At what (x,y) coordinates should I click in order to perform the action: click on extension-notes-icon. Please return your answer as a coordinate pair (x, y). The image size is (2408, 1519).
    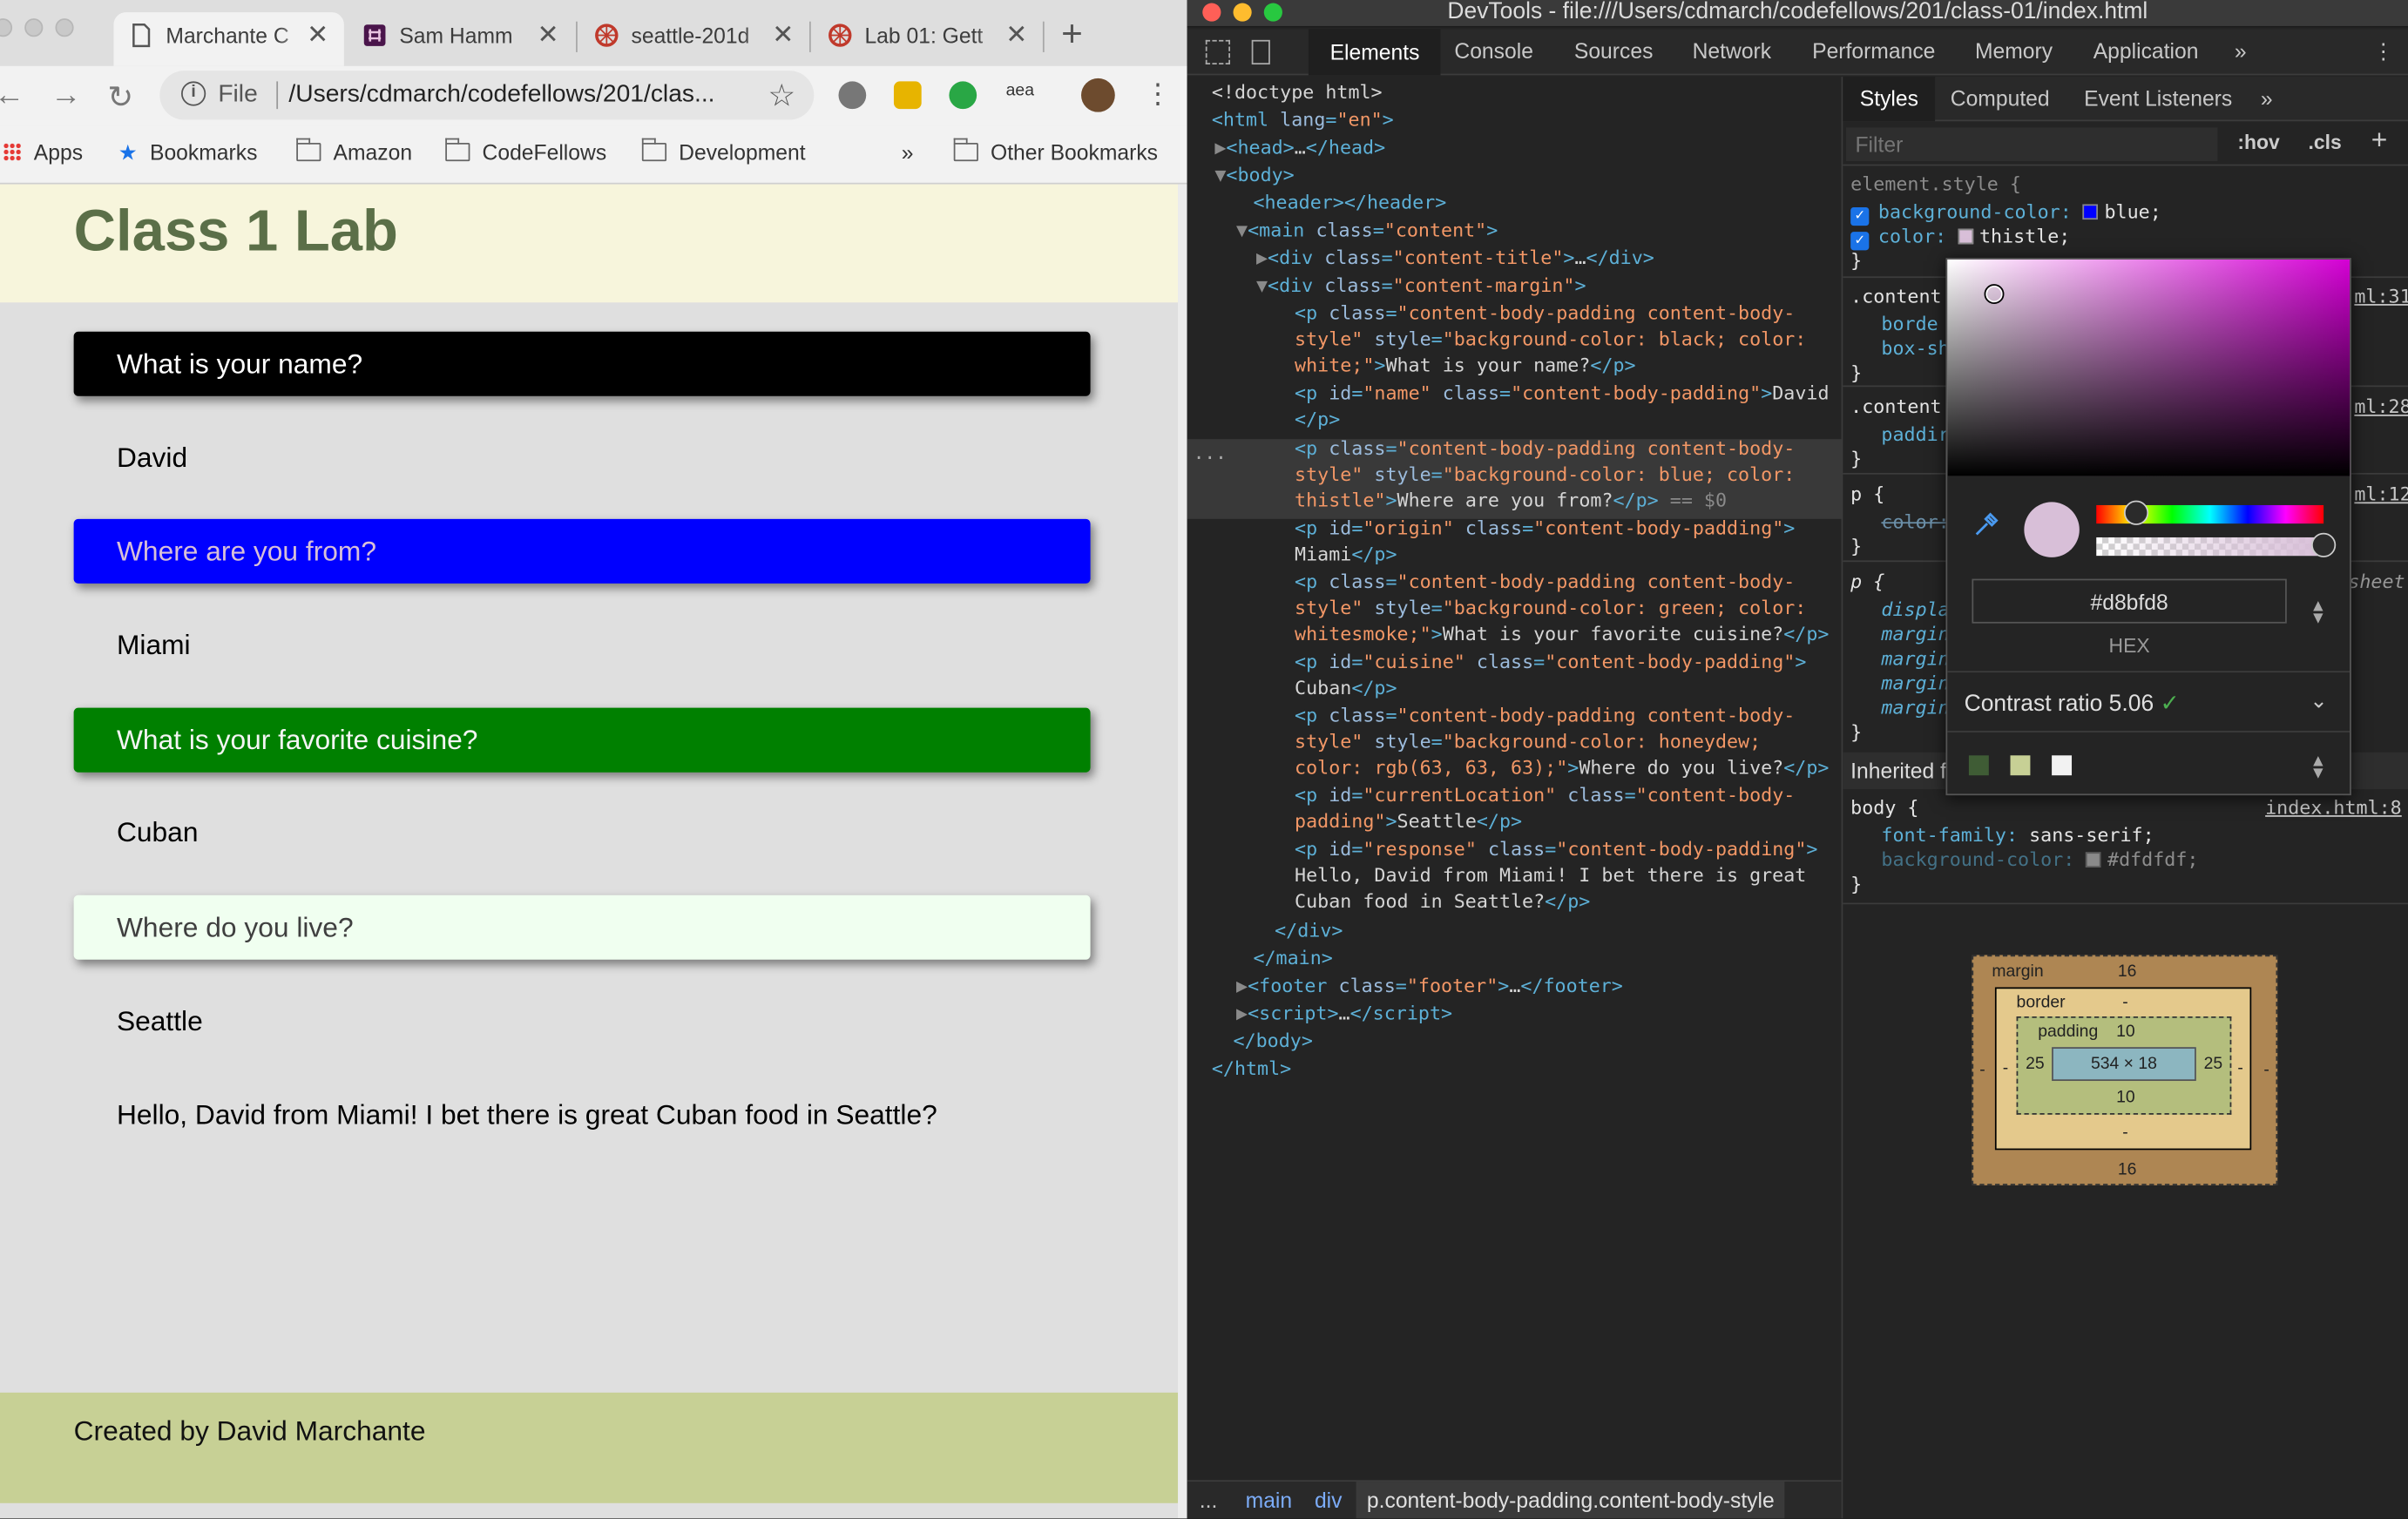
    Looking at the image, I should click on (907, 95).